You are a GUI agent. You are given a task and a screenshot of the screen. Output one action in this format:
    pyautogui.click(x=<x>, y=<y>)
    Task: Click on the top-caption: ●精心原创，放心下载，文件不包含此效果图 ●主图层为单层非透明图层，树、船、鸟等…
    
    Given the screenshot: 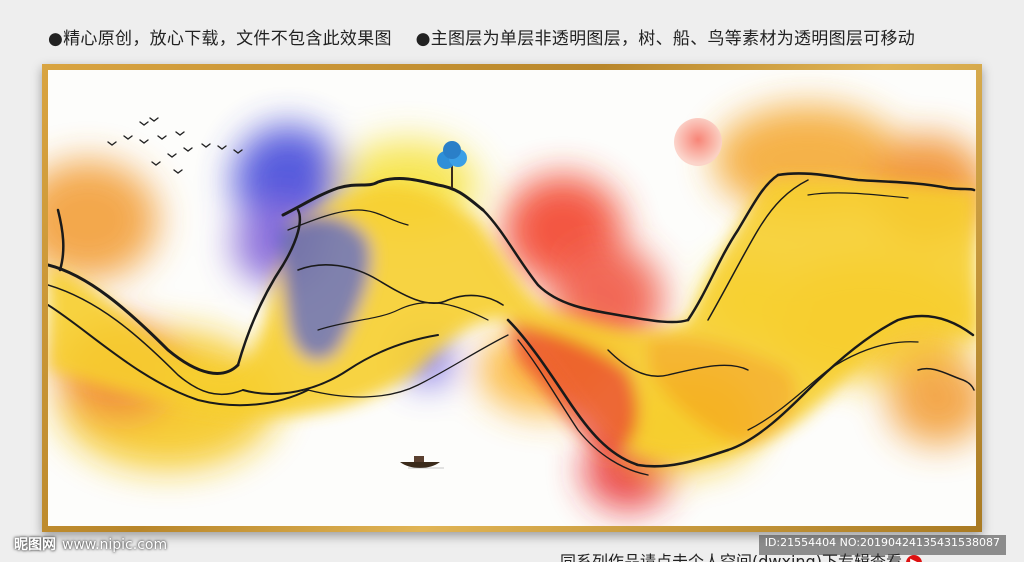 What is the action you would take?
    pyautogui.click(x=528, y=39)
    